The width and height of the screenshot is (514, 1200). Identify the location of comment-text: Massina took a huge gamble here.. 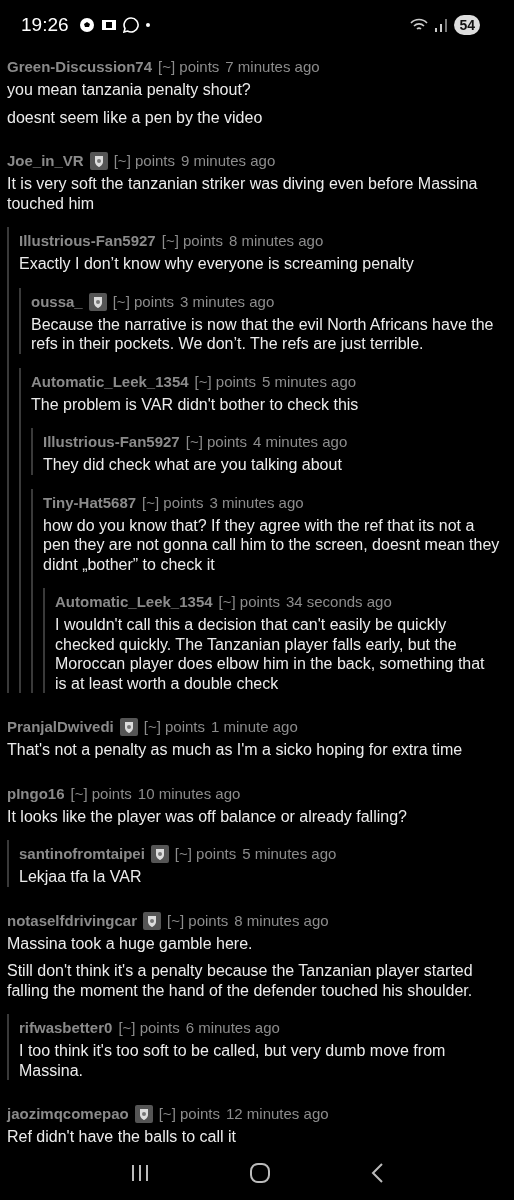
(130, 944).